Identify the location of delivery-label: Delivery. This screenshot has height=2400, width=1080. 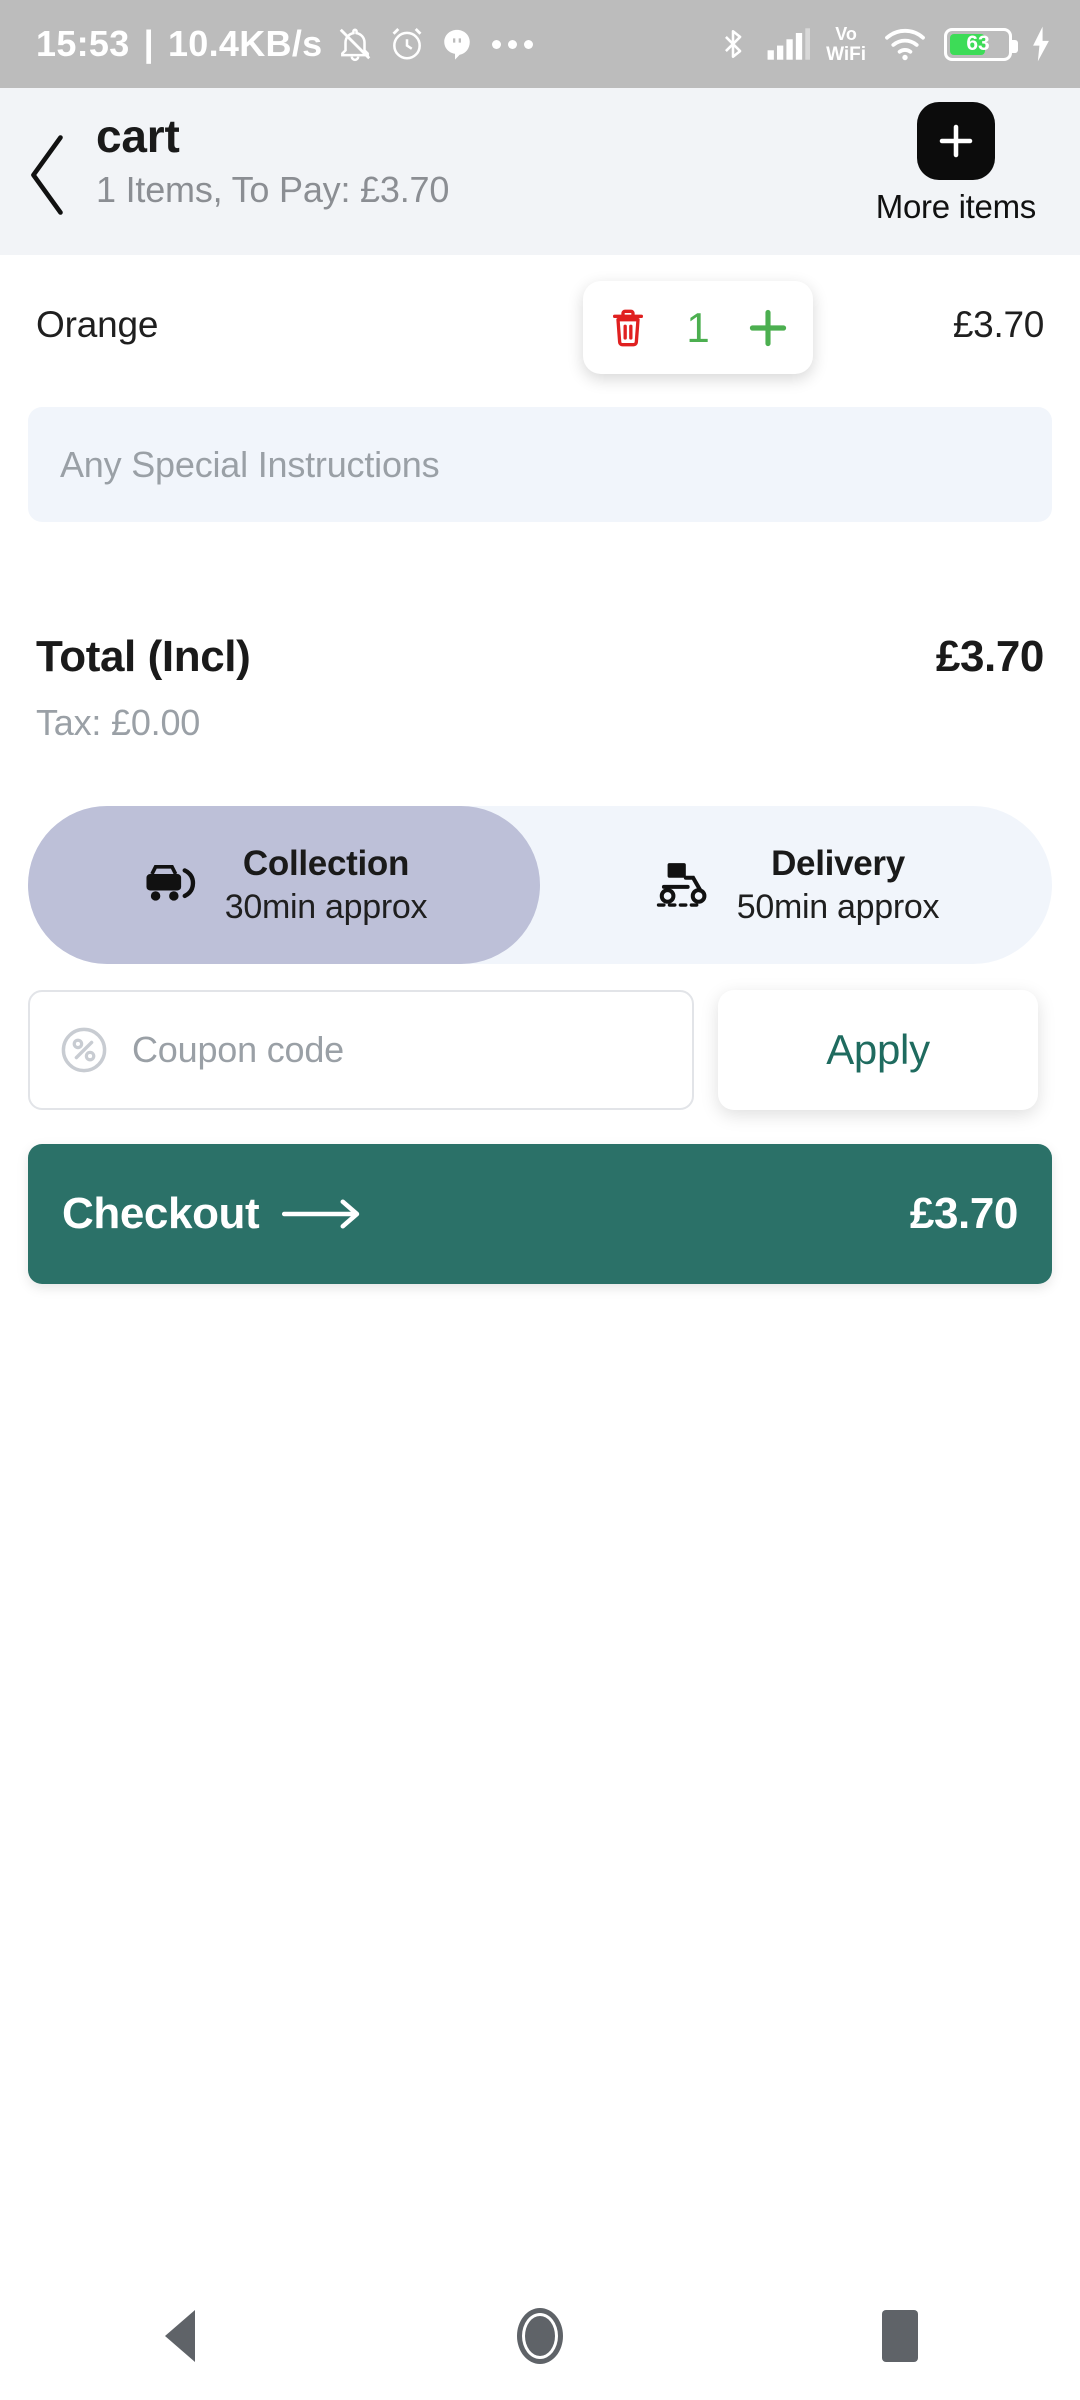
(838, 863).